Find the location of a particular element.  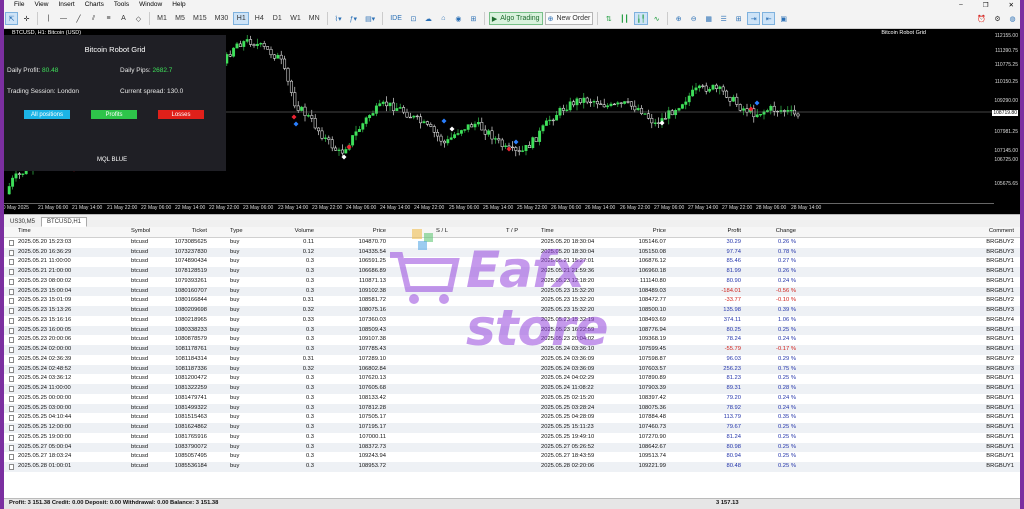

indicator-list-icon: ☰ is located at coordinates (723, 18).